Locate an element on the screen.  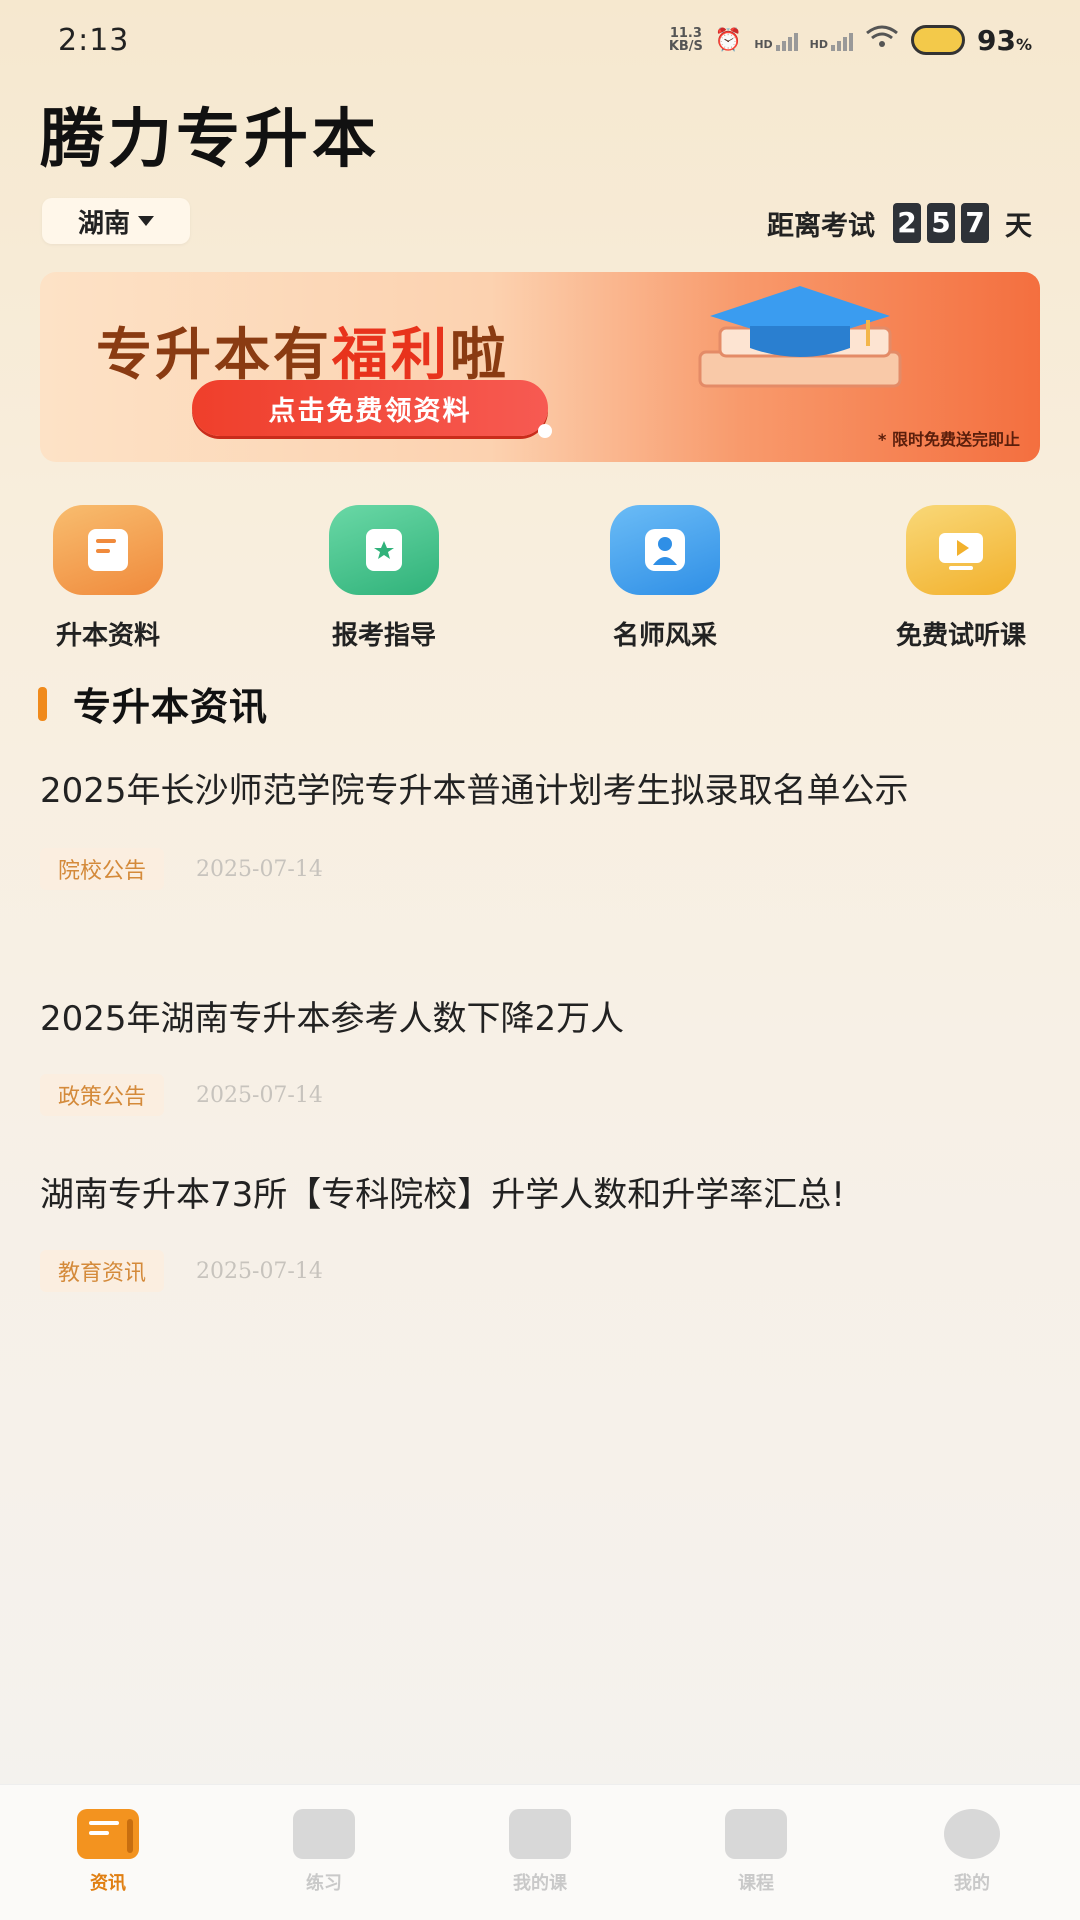
network-speed: 11.3 KB/S is located at coordinates (685, 40).